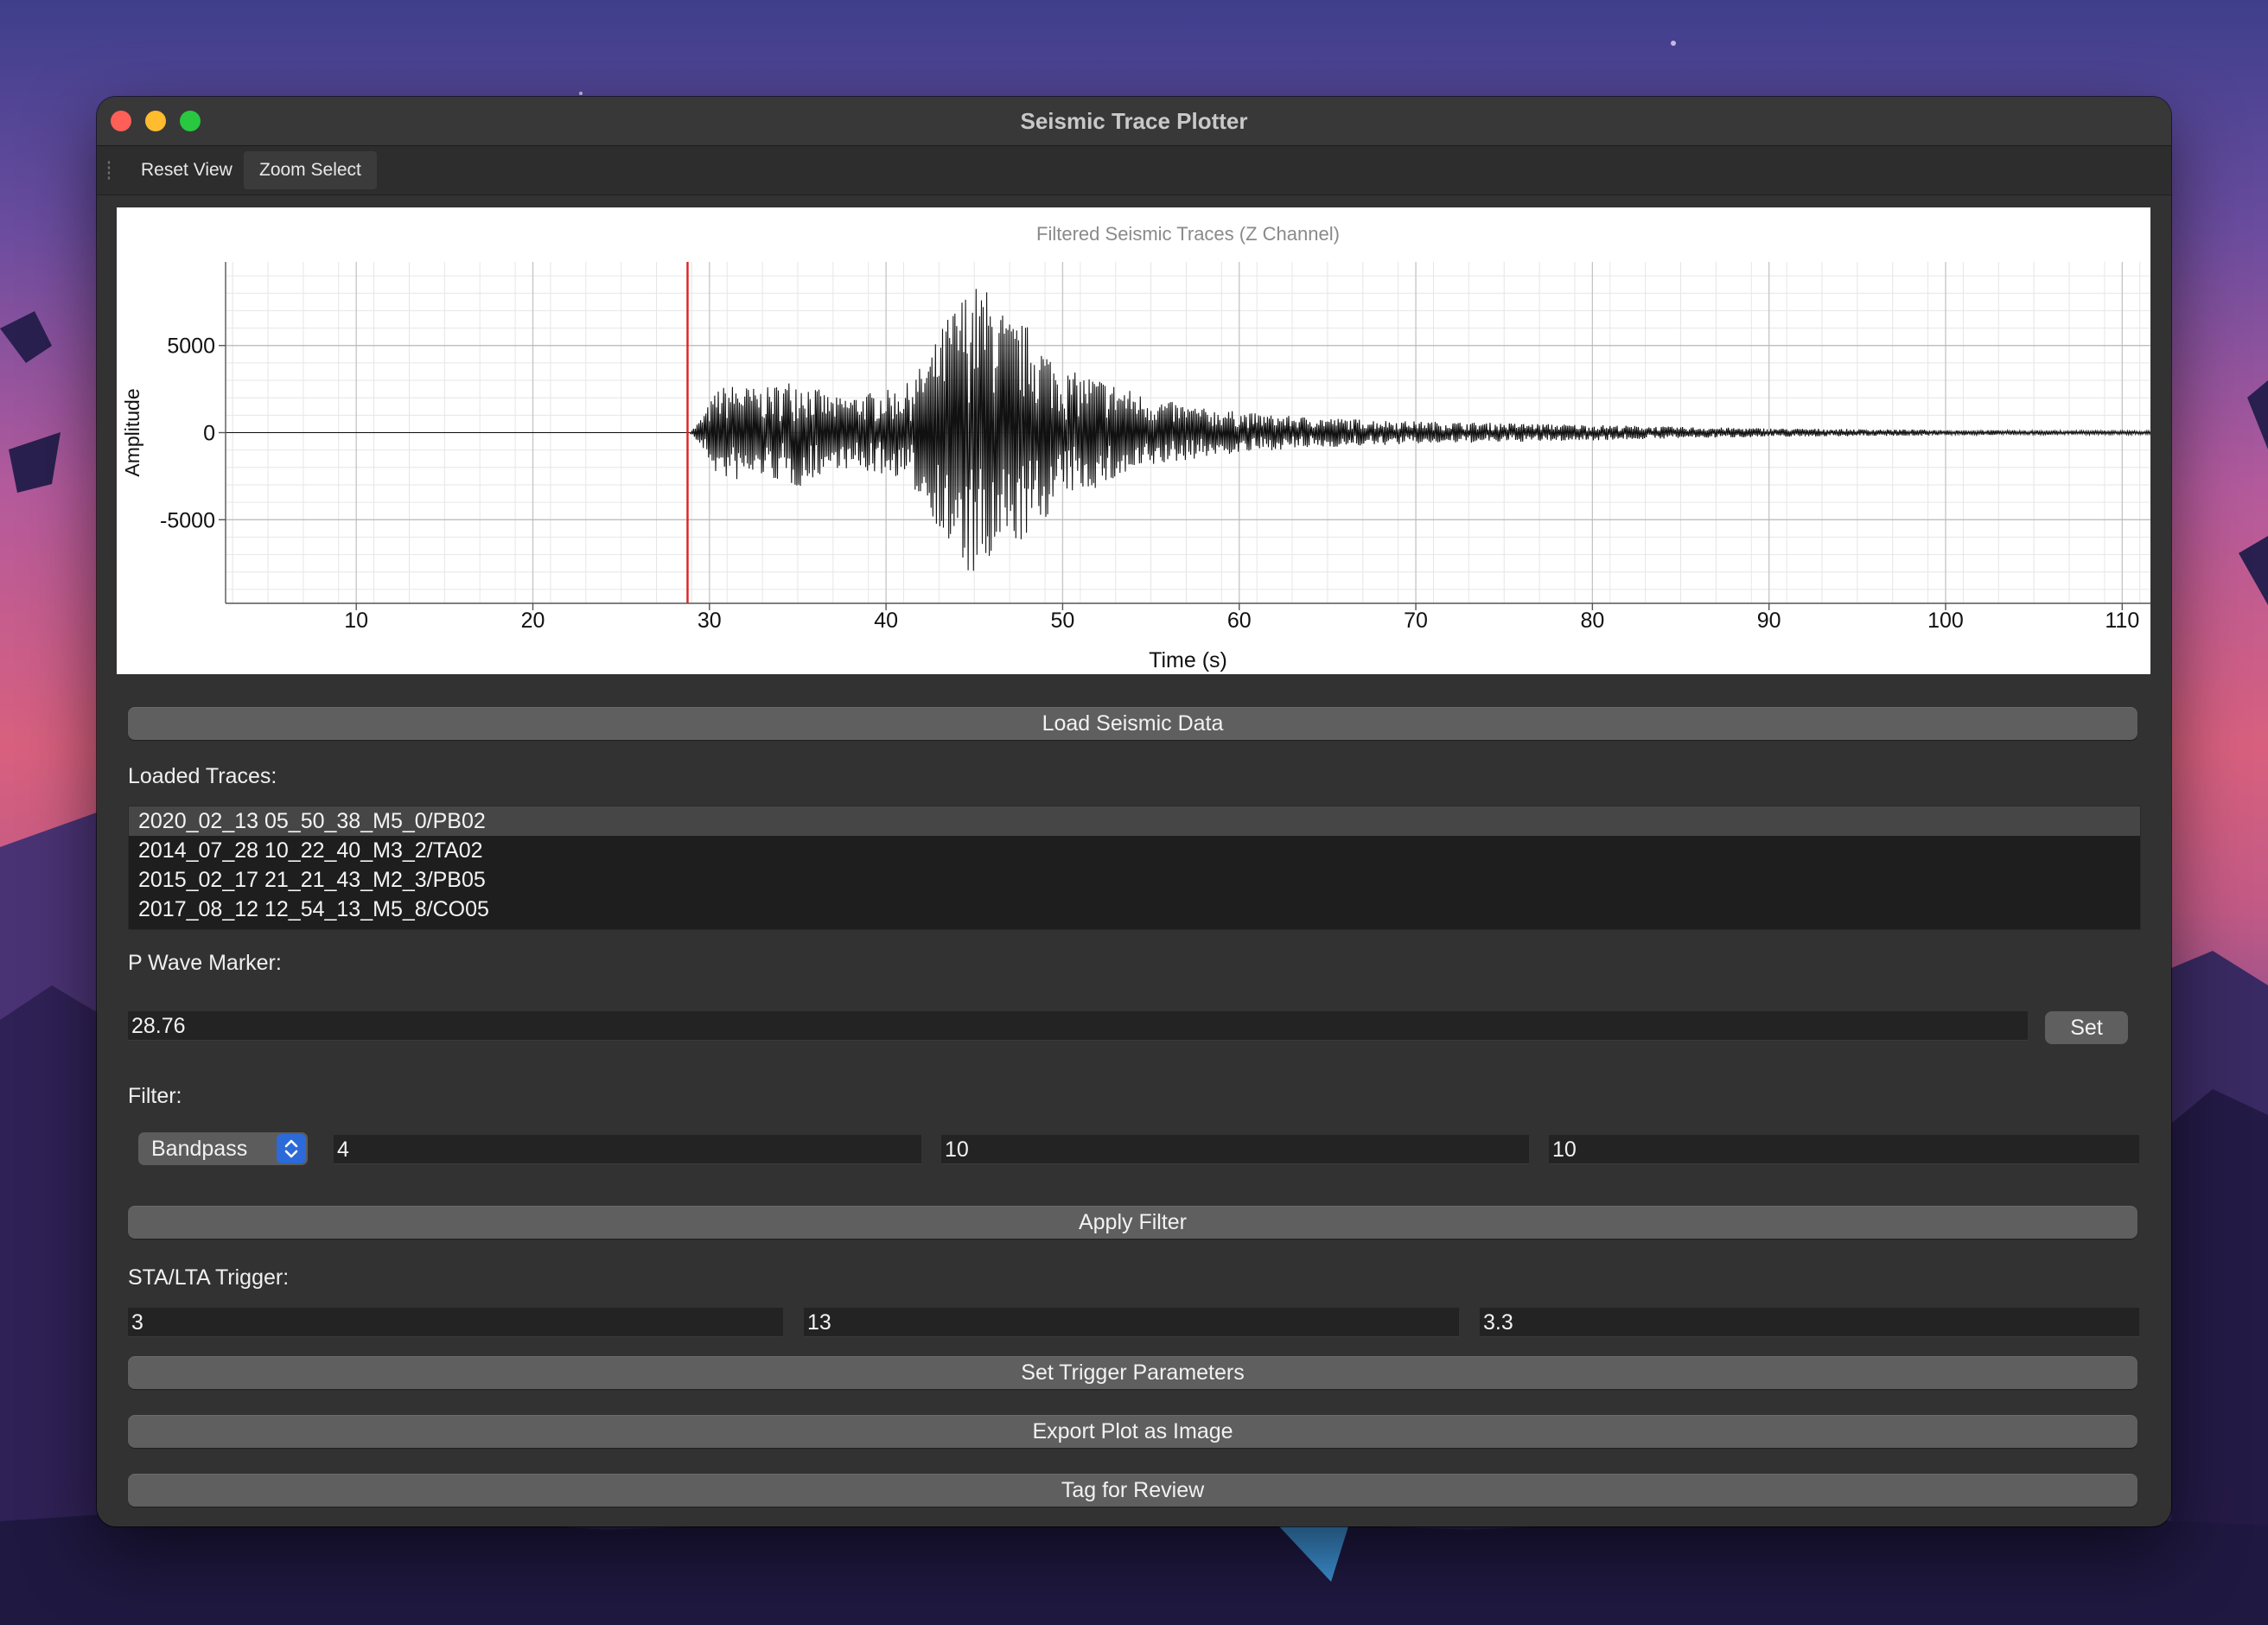  I want to click on x-tick-label: 10, so click(356, 621).